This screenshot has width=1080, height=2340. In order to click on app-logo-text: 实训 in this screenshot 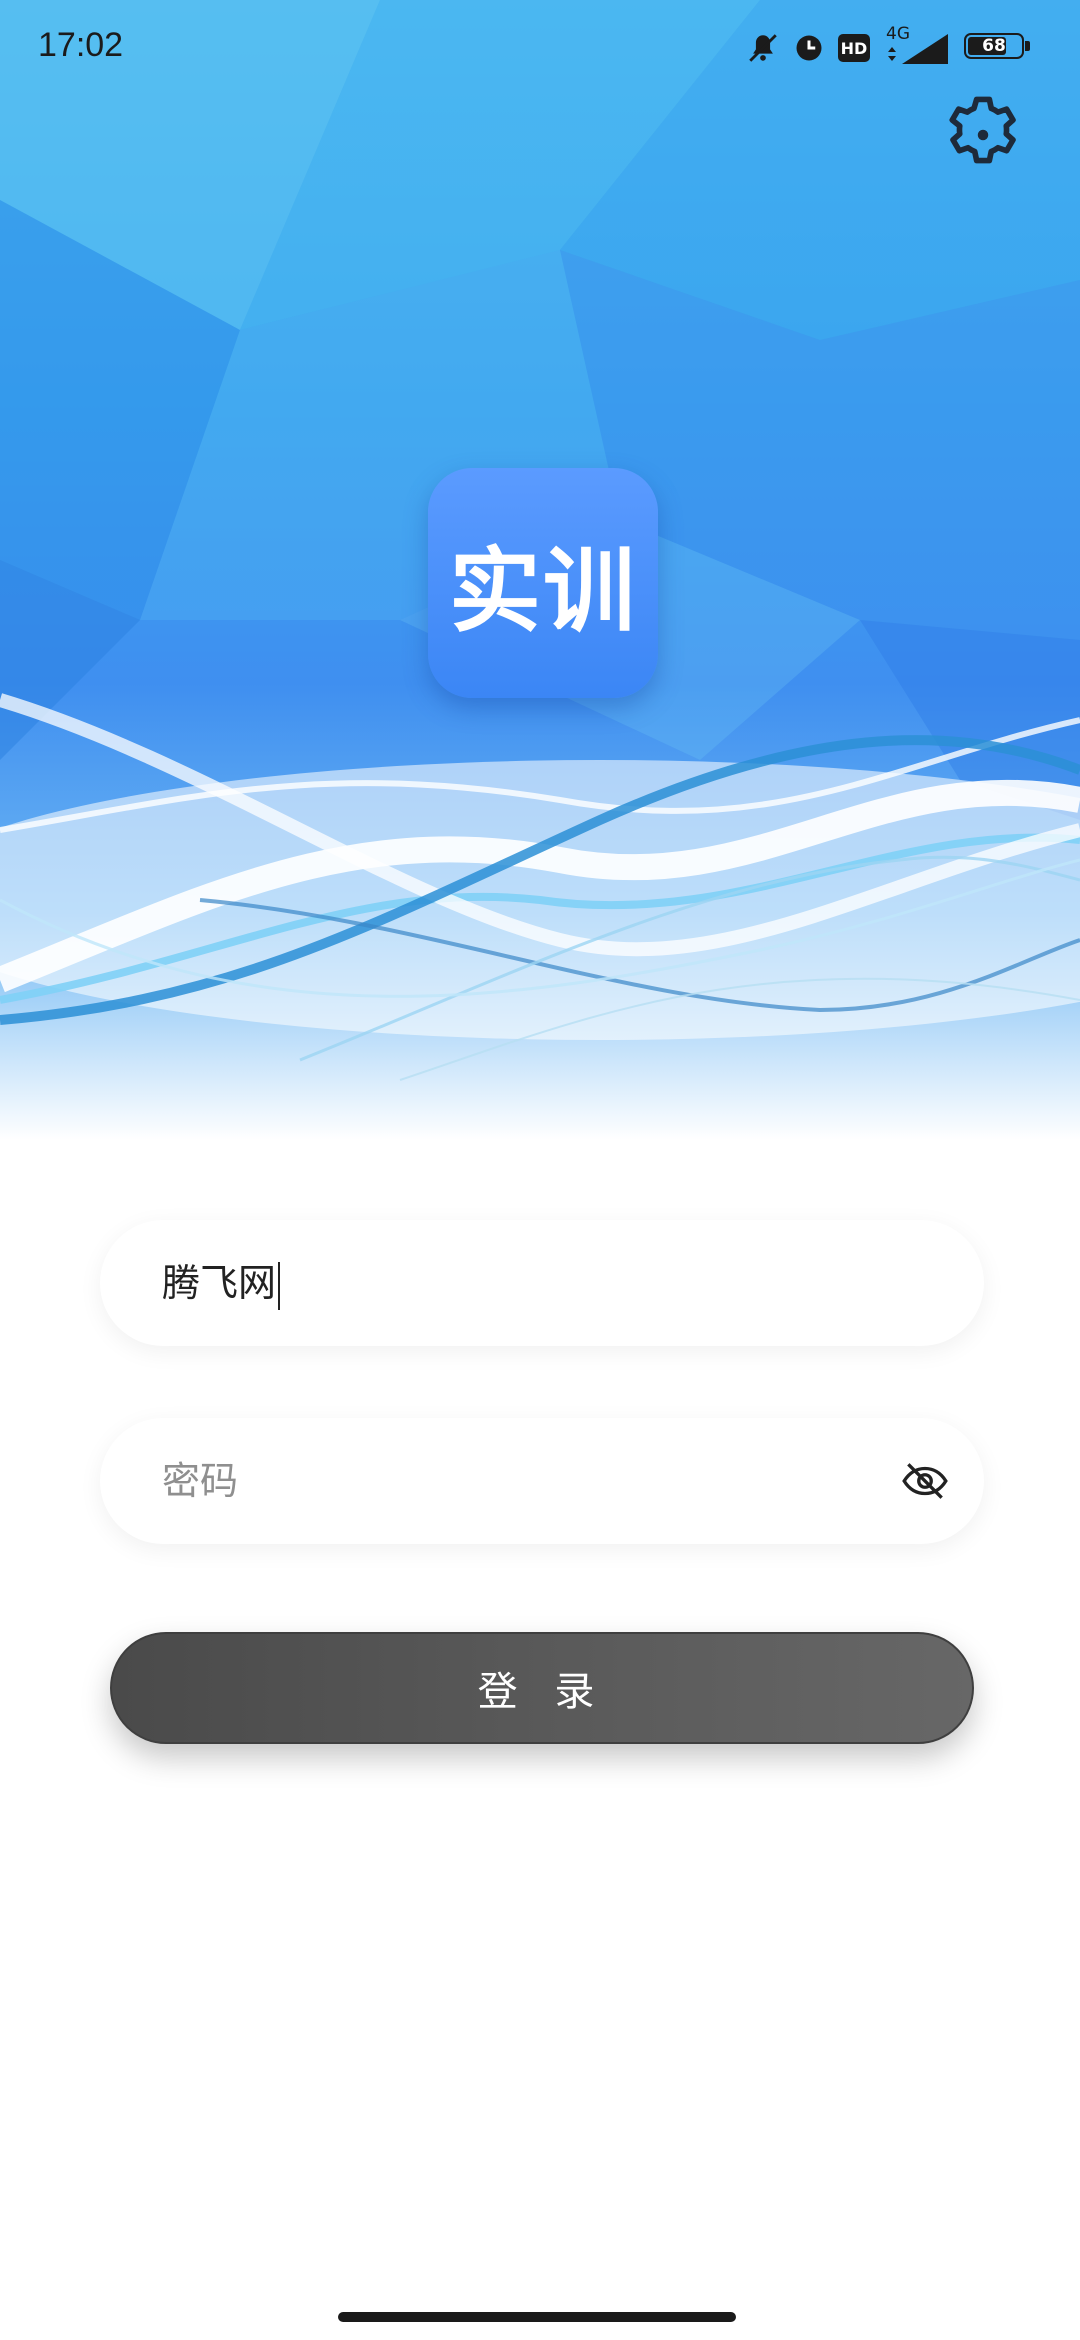, I will do `click(542, 591)`.